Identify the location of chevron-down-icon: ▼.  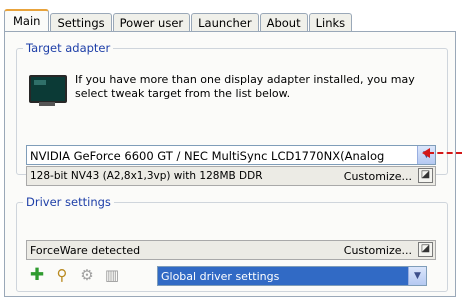
(417, 276).